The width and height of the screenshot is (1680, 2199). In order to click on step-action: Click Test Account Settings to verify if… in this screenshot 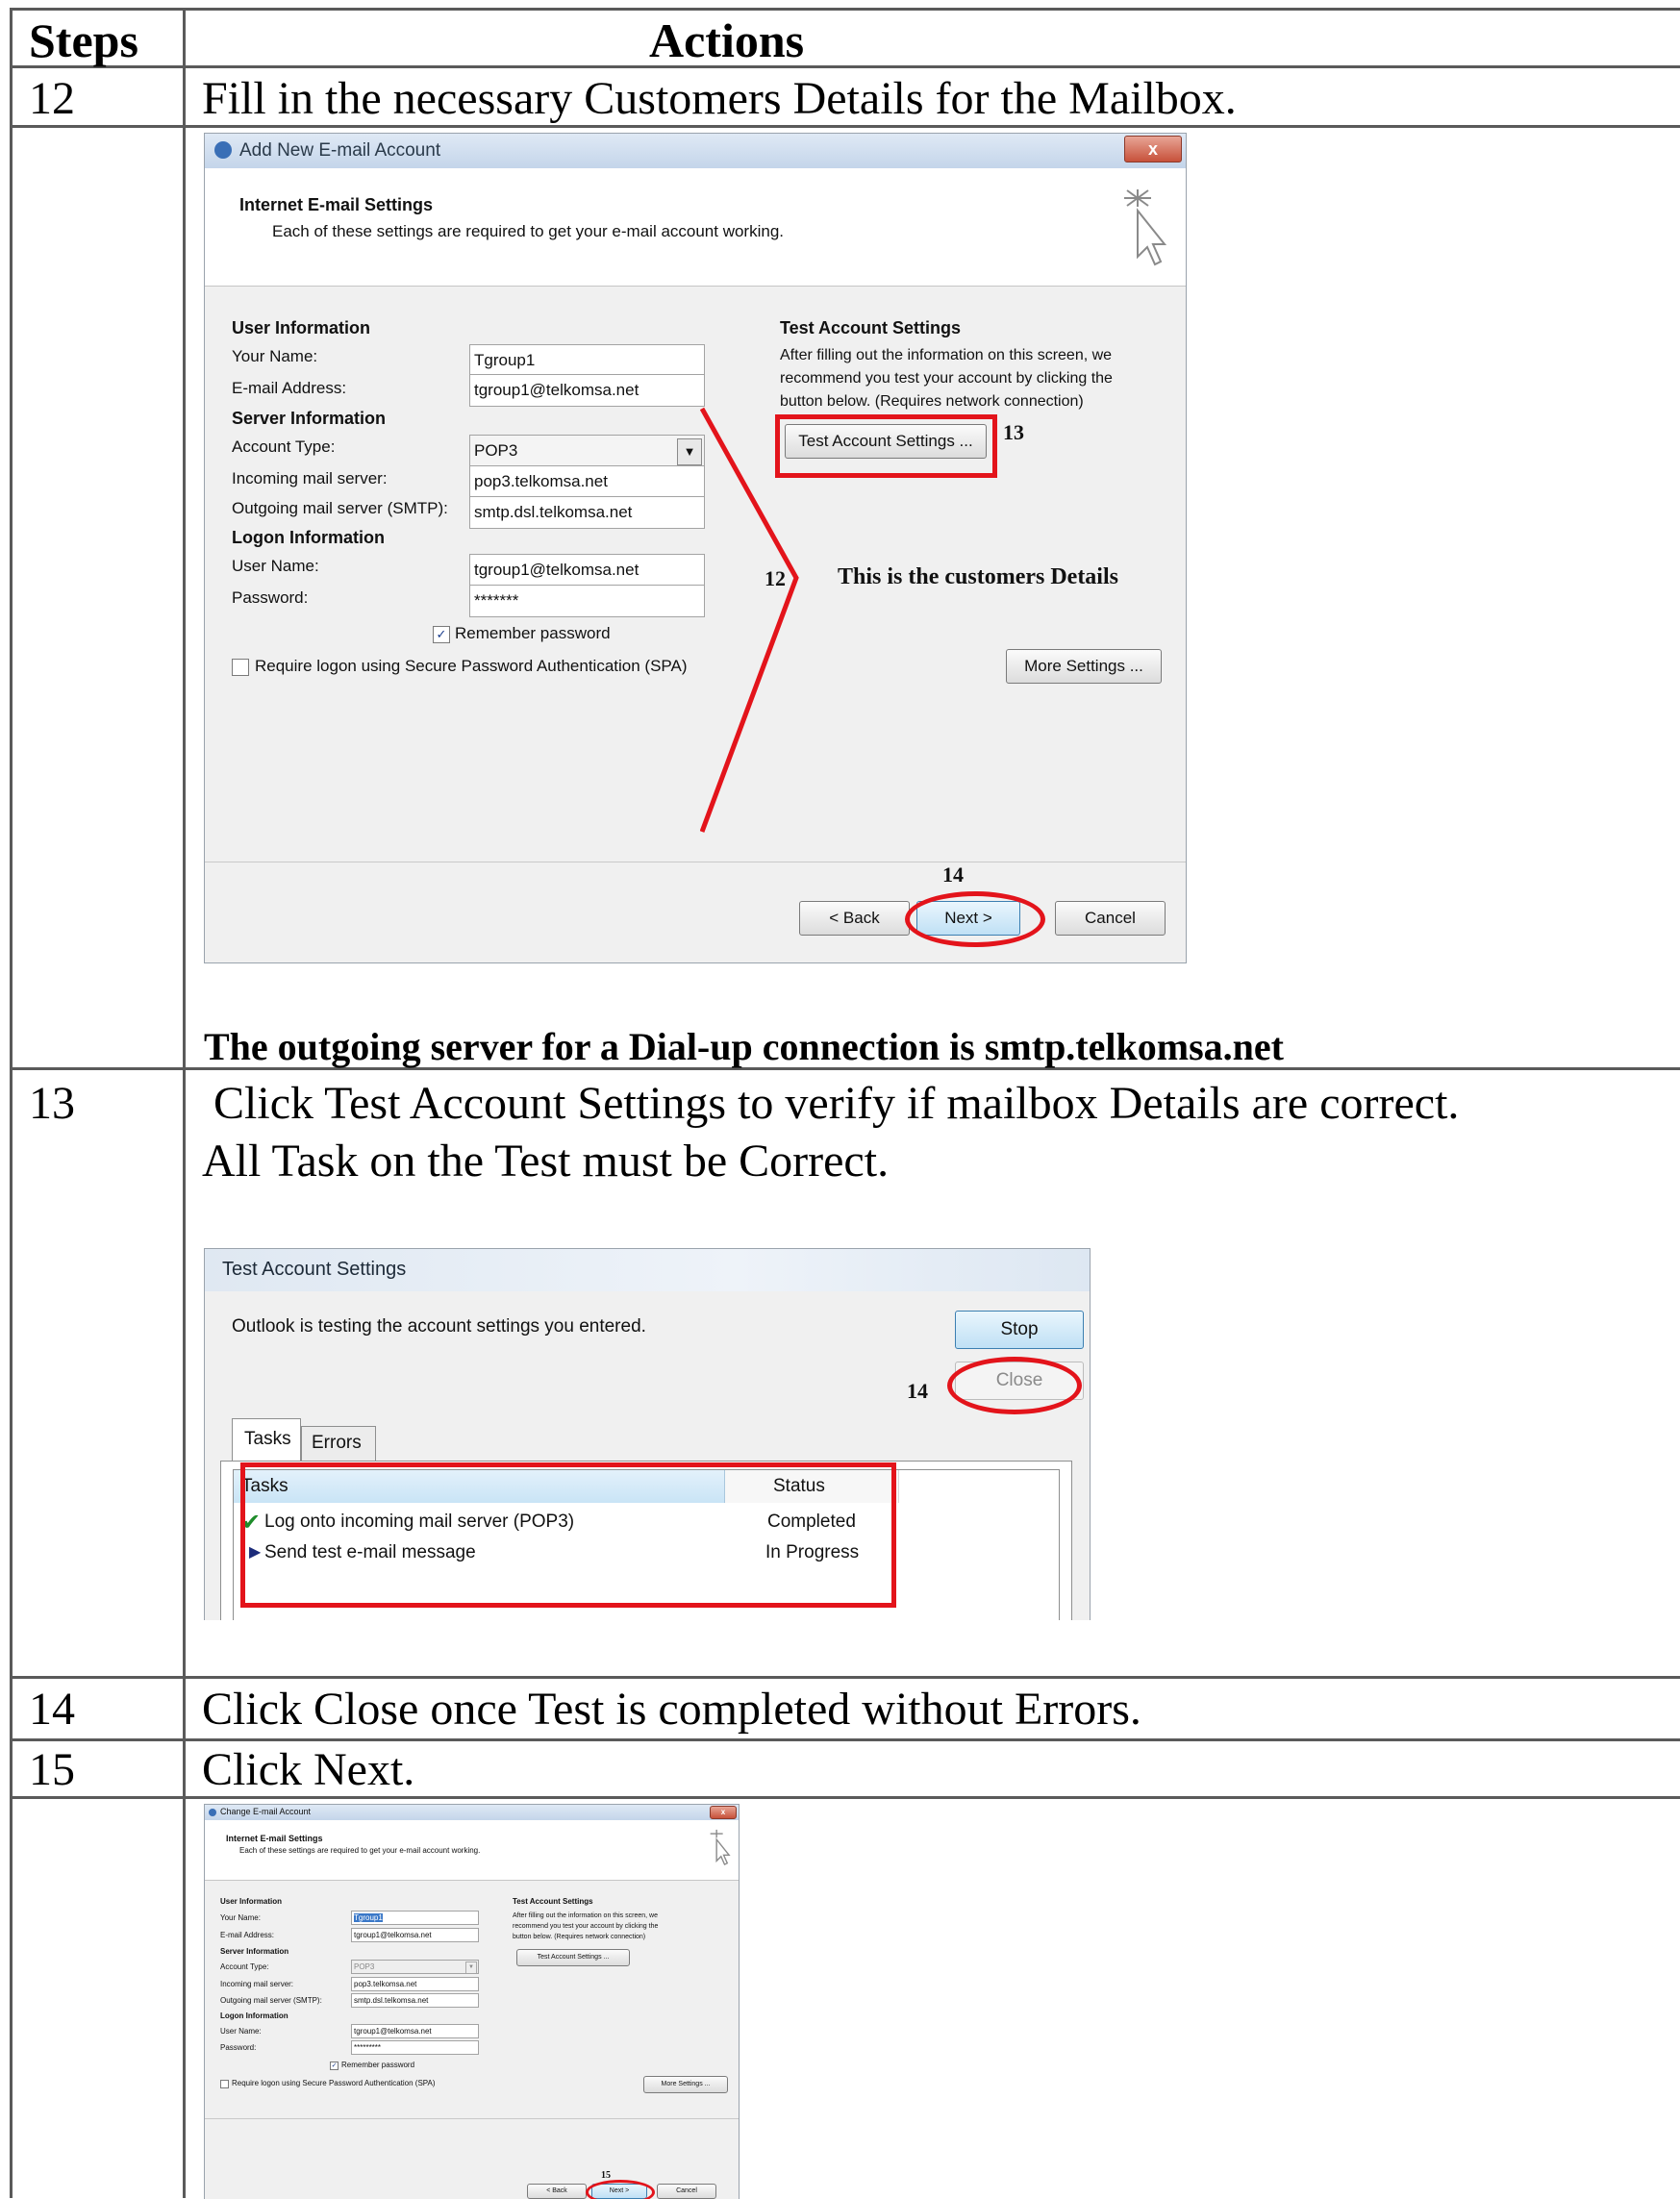, I will do `click(831, 1103)`.